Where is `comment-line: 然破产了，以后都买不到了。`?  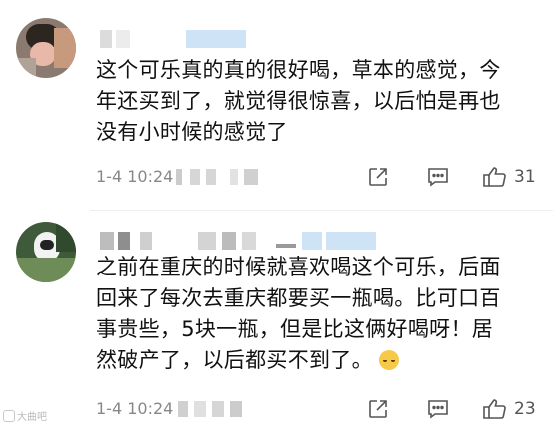 comment-line: 然破产了，以后都买不到了。 is located at coordinates (316, 360).